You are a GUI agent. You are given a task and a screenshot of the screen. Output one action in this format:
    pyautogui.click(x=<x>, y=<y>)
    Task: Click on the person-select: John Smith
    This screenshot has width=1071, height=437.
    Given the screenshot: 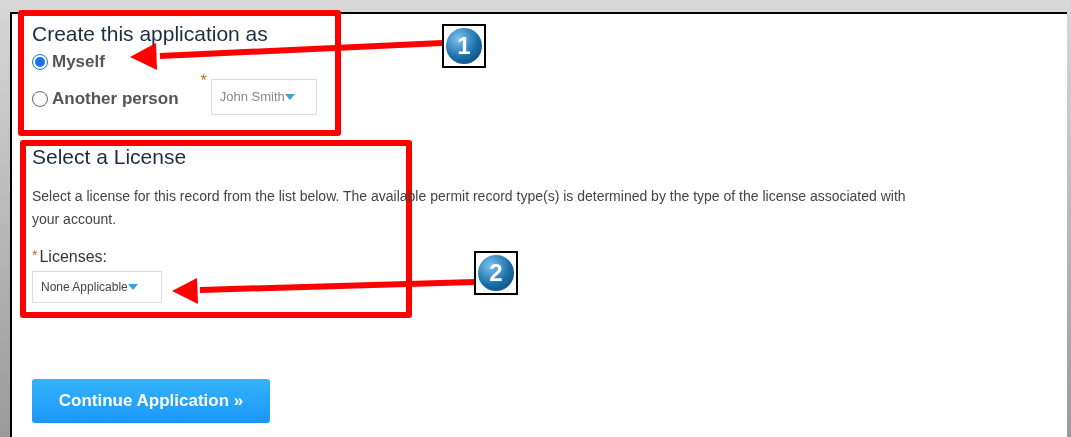 What is the action you would take?
    pyautogui.click(x=263, y=97)
    